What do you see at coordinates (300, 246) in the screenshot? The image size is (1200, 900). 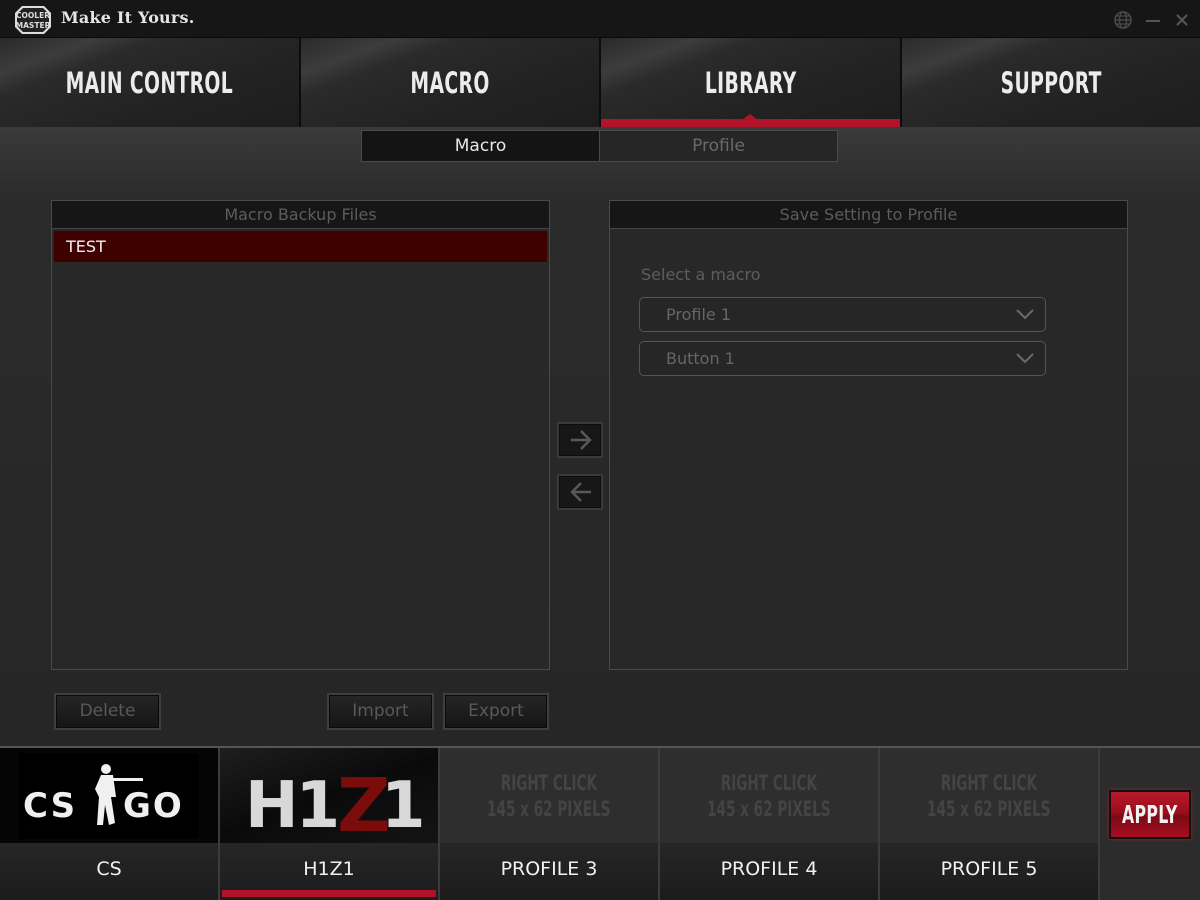 I see `list-item: TEST` at bounding box center [300, 246].